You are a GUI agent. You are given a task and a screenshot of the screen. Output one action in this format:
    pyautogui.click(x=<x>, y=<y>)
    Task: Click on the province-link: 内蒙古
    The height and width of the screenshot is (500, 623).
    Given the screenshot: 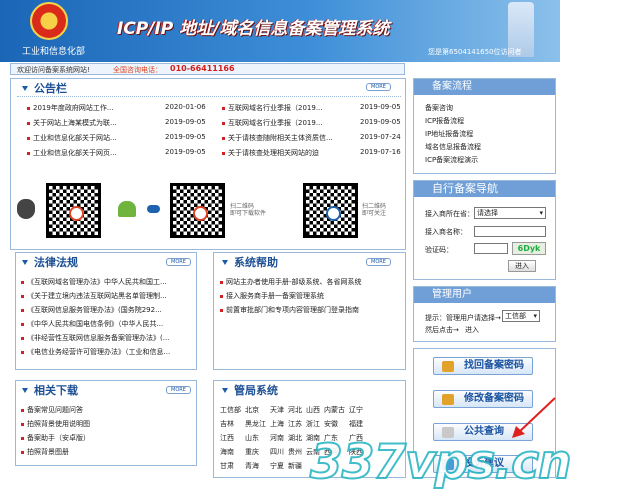 What is the action you would take?
    pyautogui.click(x=334, y=410)
    